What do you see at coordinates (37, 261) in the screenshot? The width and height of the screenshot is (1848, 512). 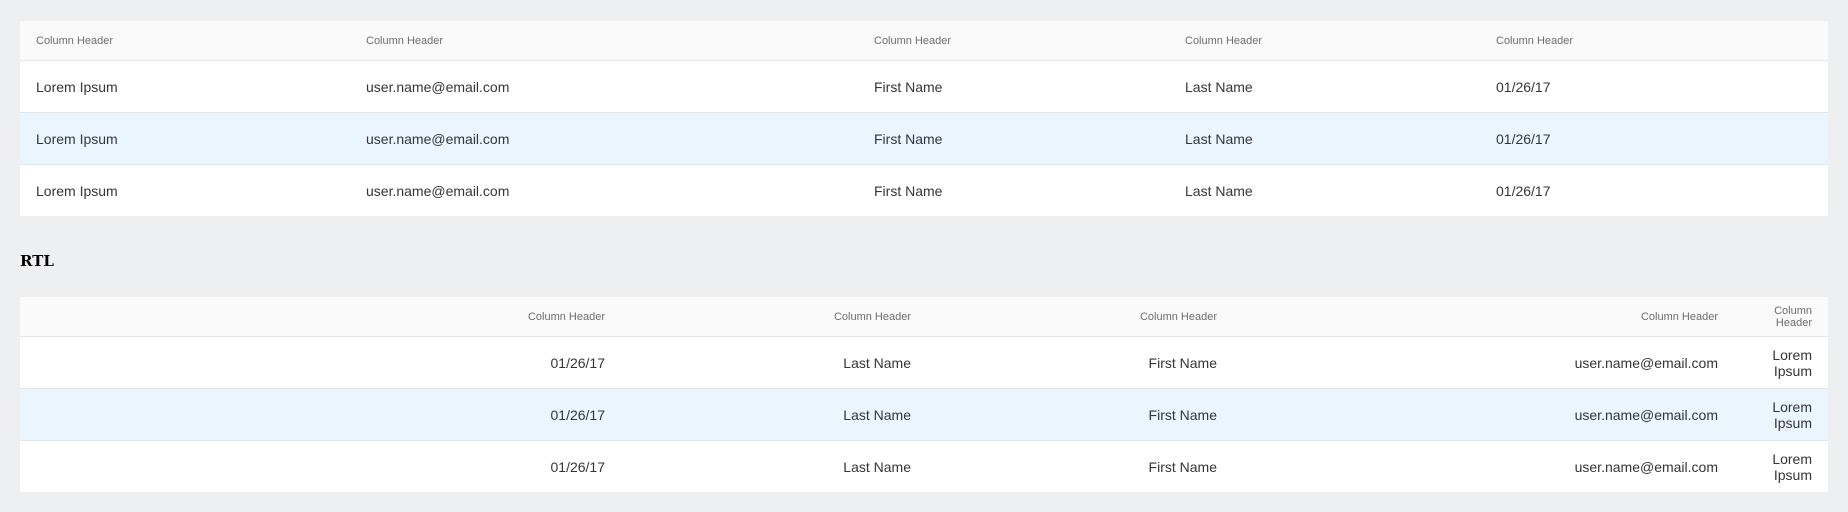 I see `rtl-section-label: RTL` at bounding box center [37, 261].